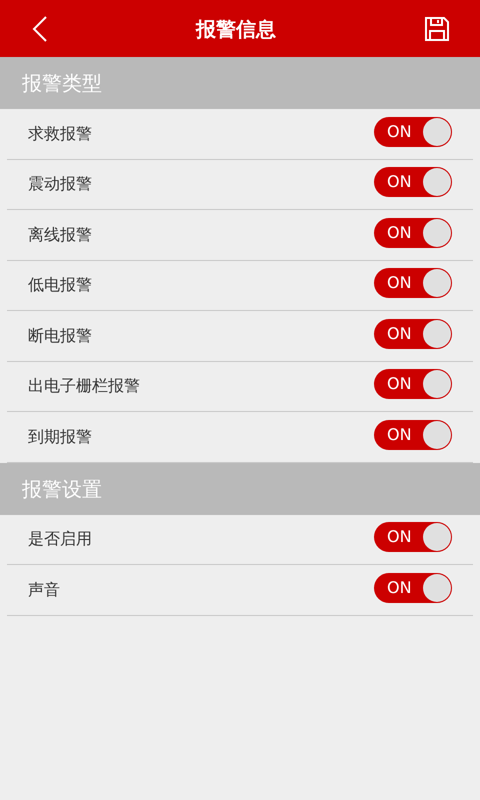 The width and height of the screenshot is (480, 800). What do you see at coordinates (39, 28) in the screenshot?
I see `back-icon` at bounding box center [39, 28].